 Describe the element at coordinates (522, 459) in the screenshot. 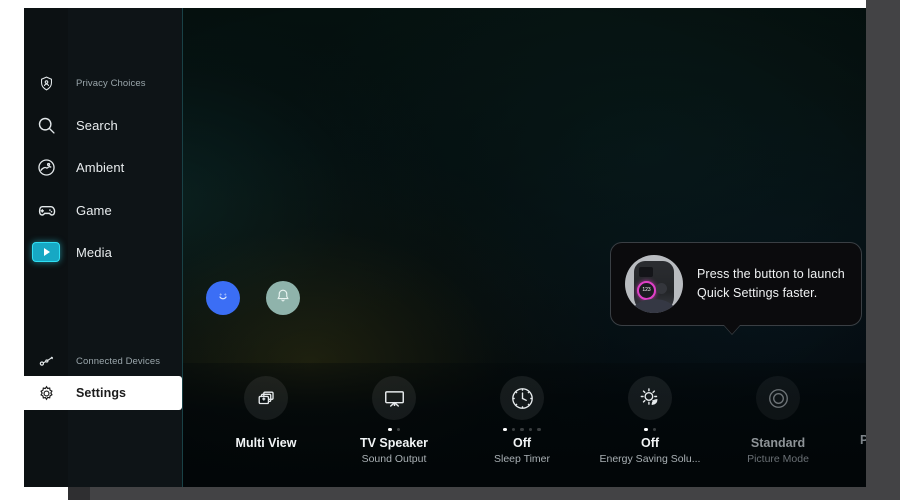

I see `quick-setting-caption: Sleep Timer` at that location.